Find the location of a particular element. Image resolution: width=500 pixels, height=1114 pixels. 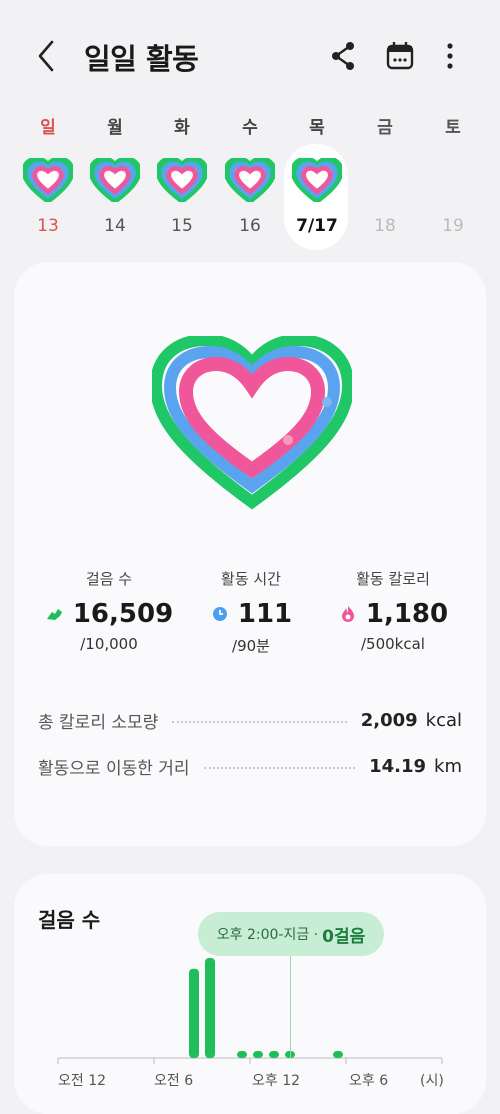

day-thu-selected: 목 7/17 is located at coordinates (316, 179).